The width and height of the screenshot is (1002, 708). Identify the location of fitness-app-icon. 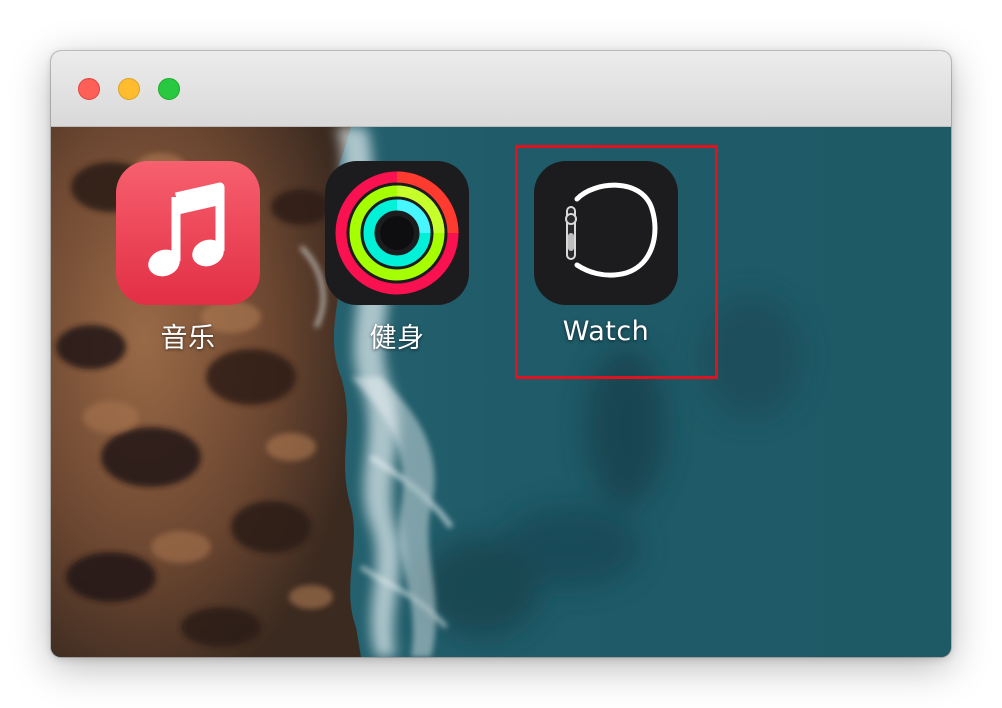
(397, 233).